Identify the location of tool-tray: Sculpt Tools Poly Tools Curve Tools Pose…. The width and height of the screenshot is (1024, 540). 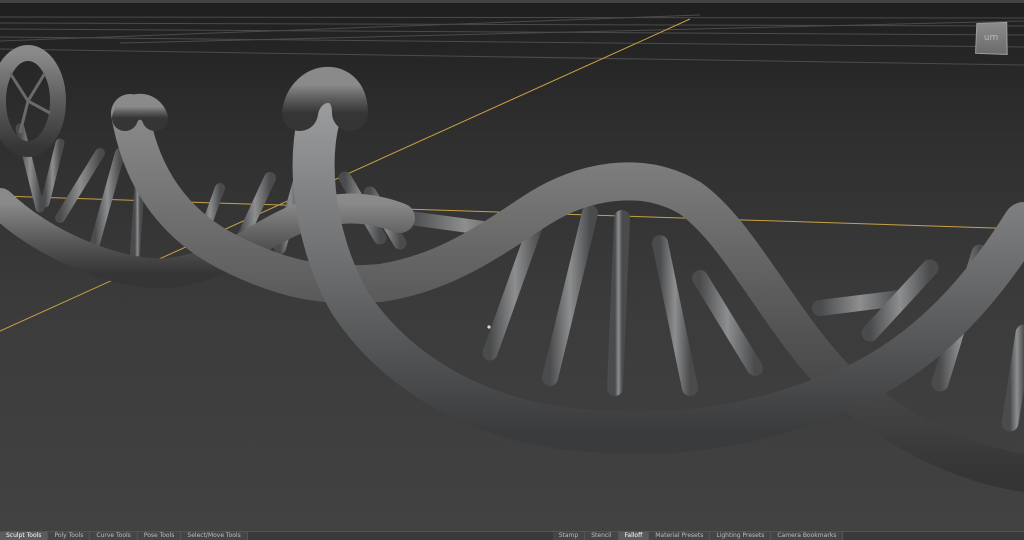
(512, 535).